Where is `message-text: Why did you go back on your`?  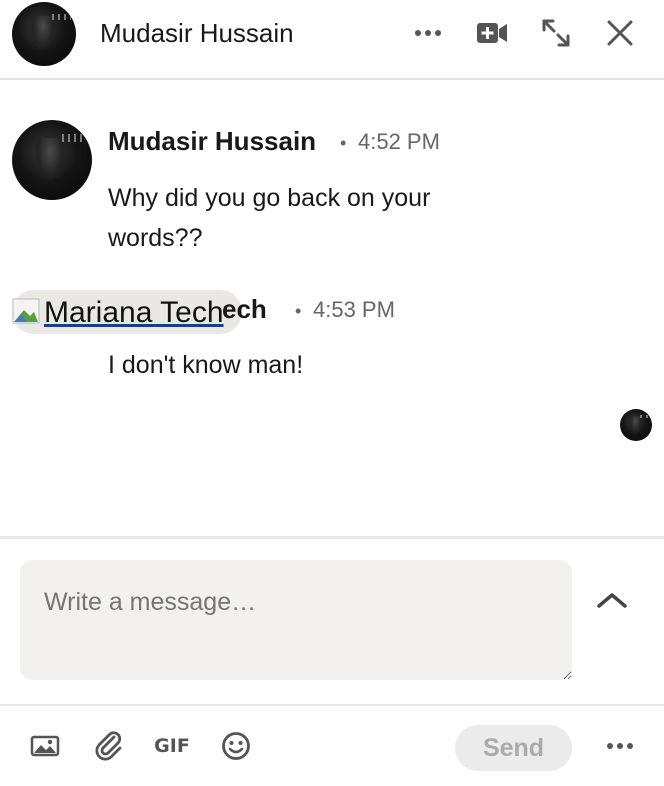 message-text: Why did you go back on your is located at coordinates (269, 198).